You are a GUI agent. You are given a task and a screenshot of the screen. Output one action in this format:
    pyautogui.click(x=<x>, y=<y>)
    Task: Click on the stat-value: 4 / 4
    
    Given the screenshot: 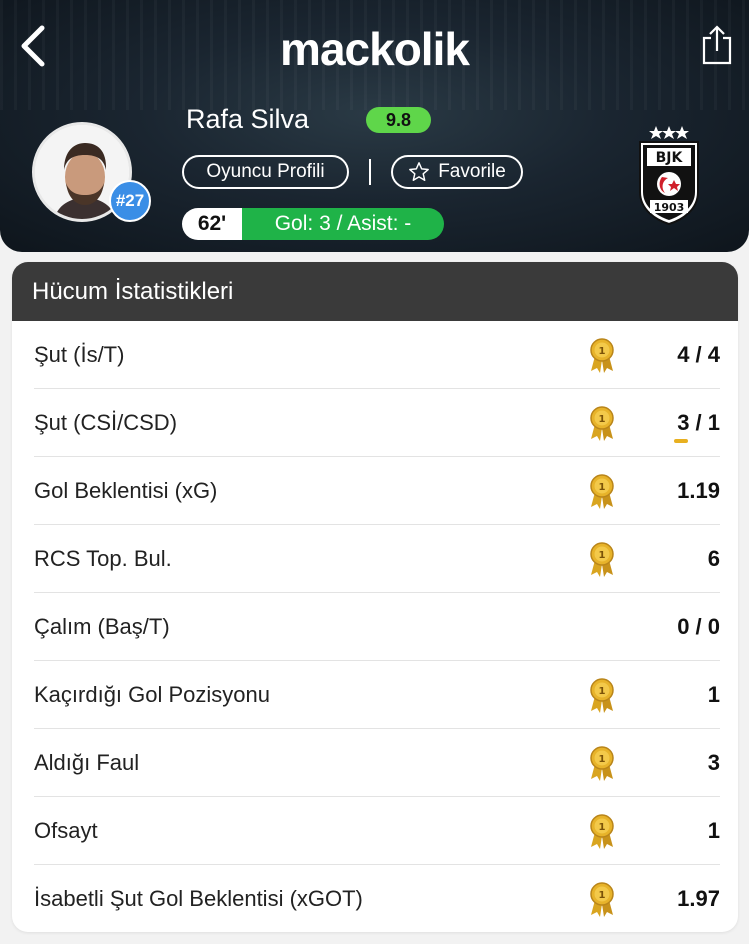 What is the action you would take?
    pyautogui.click(x=698, y=354)
    